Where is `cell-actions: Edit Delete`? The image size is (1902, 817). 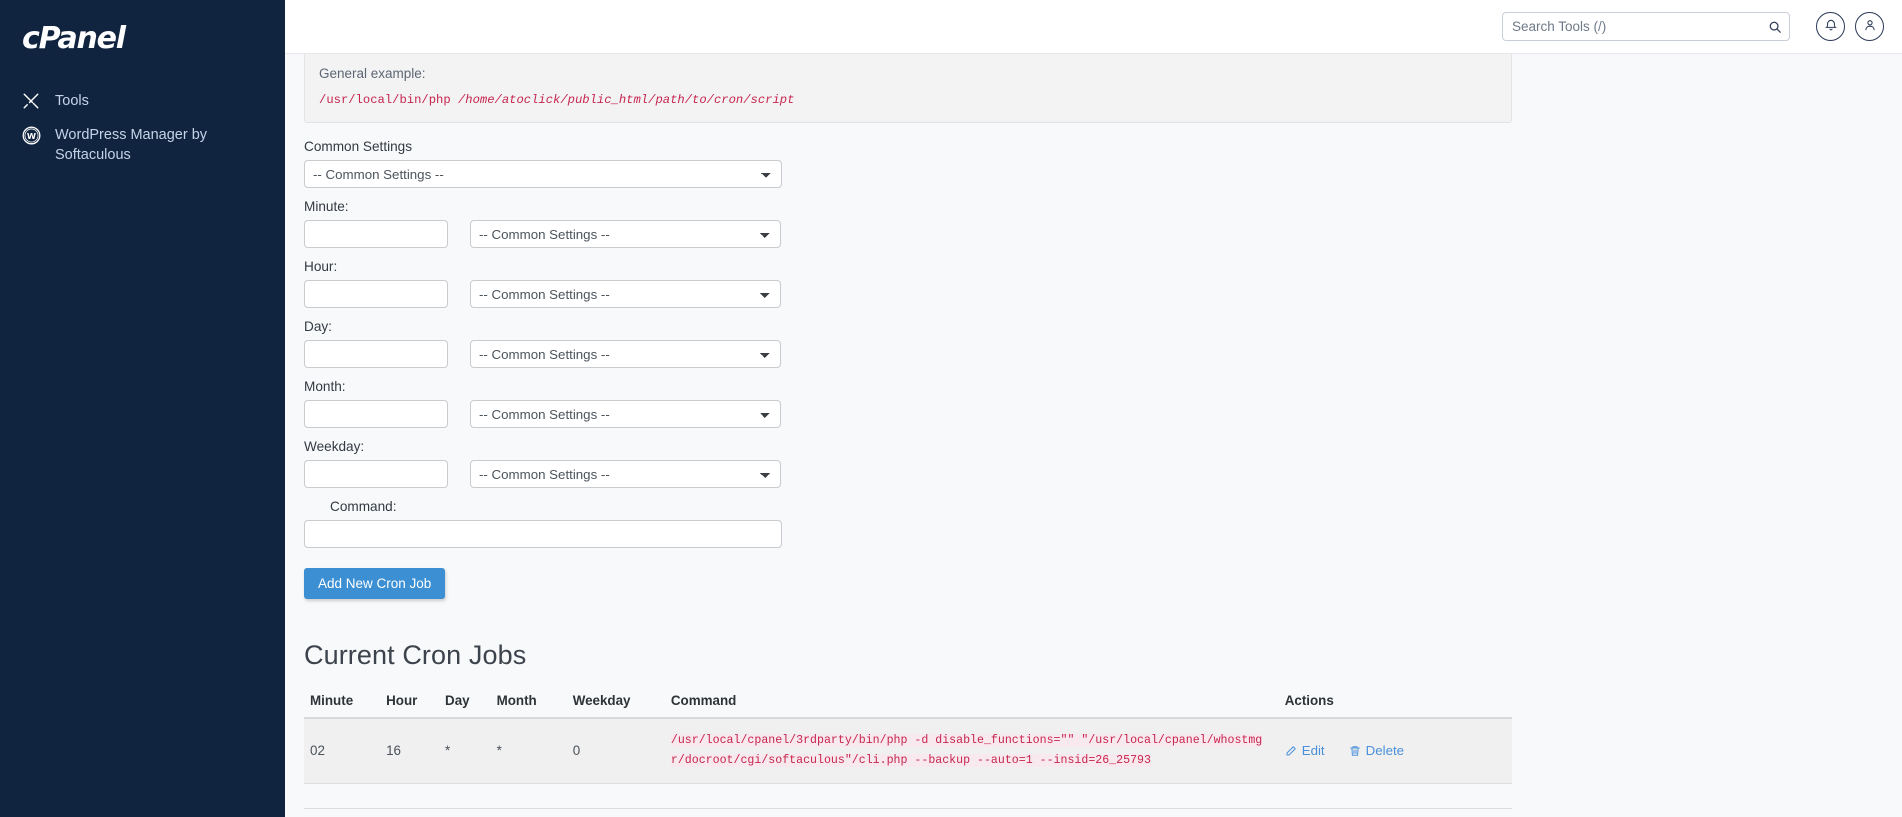 cell-actions: Edit Delete is located at coordinates (1395, 751).